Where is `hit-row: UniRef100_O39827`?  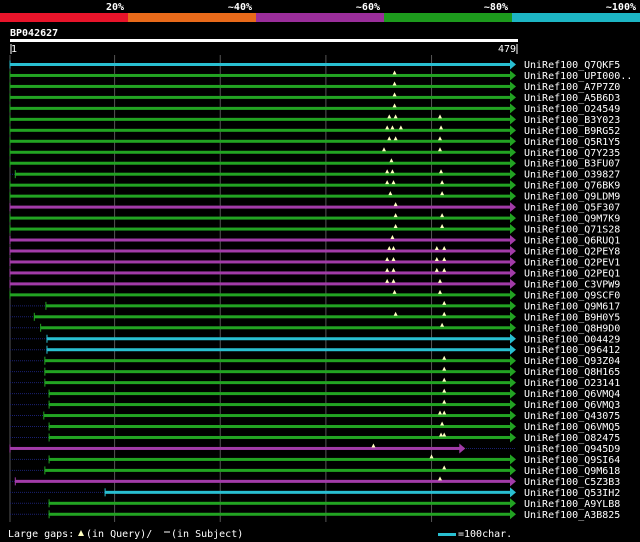 hit-row: UniRef100_O39827 is located at coordinates (315, 175).